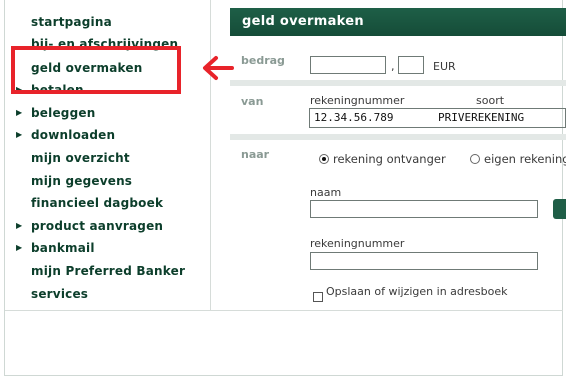 Image resolution: width=566 pixels, height=380 pixels. I want to click on adresboek-button, so click(559, 209).